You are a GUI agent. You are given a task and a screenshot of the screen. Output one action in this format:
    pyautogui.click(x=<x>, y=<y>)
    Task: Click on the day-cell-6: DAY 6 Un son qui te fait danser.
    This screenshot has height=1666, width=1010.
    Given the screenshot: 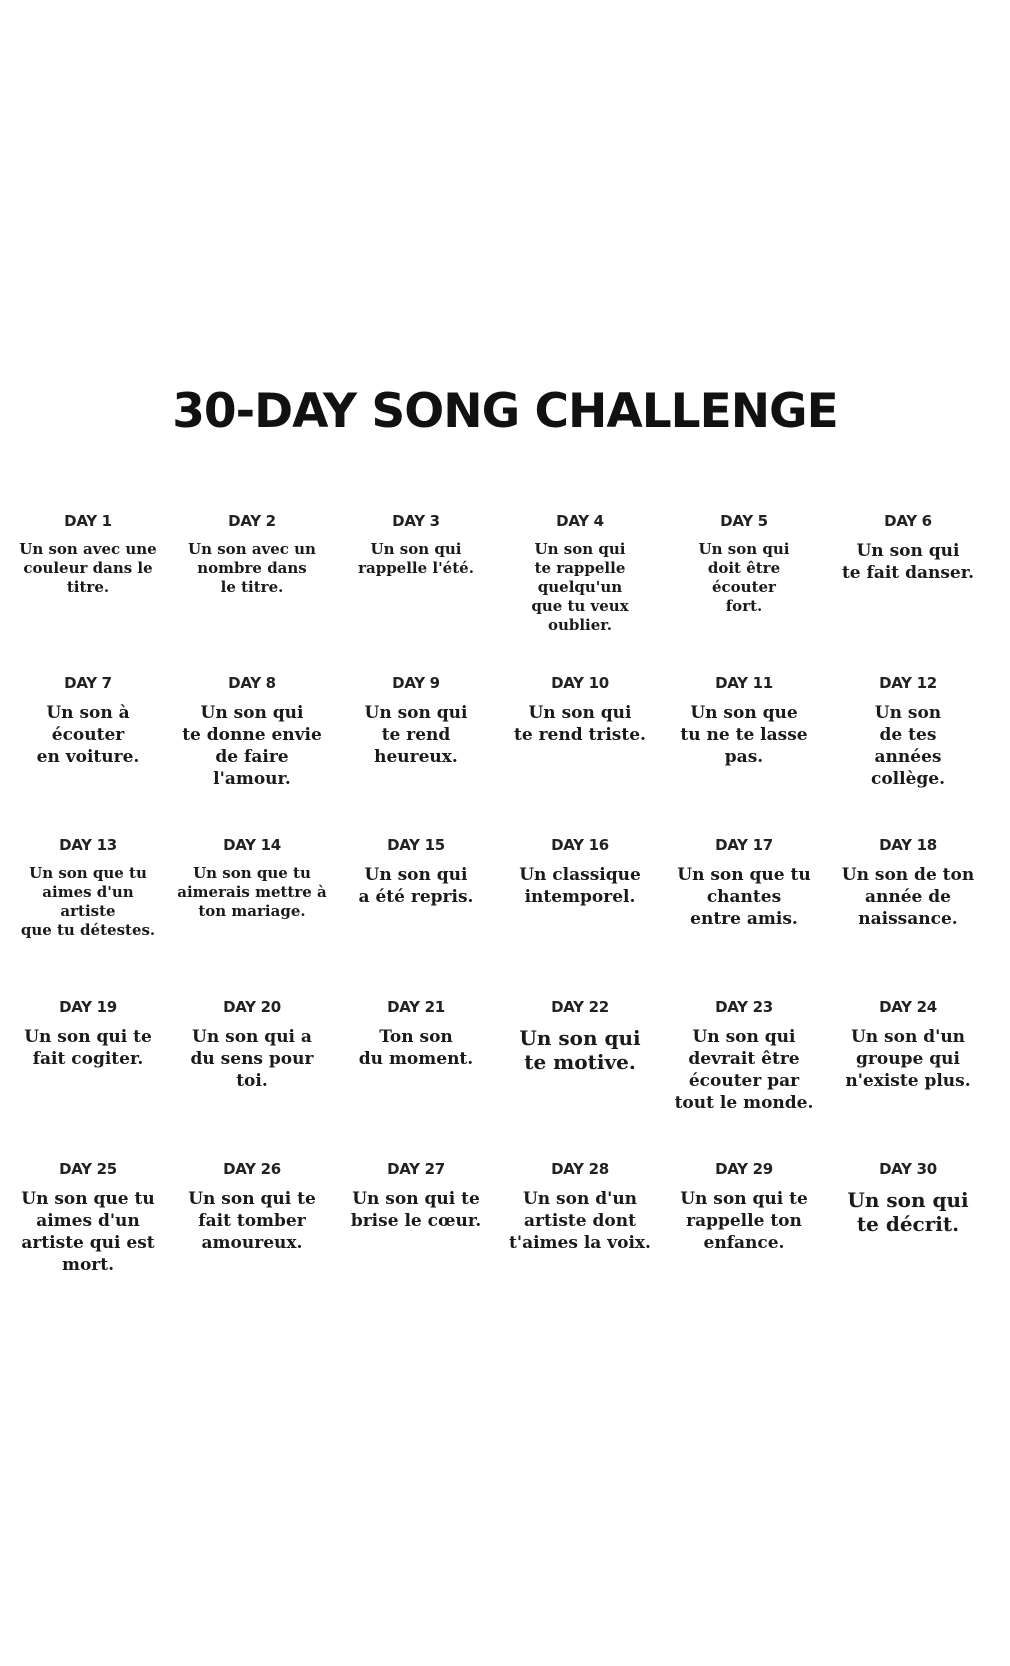 What is the action you would take?
    pyautogui.click(x=908, y=593)
    